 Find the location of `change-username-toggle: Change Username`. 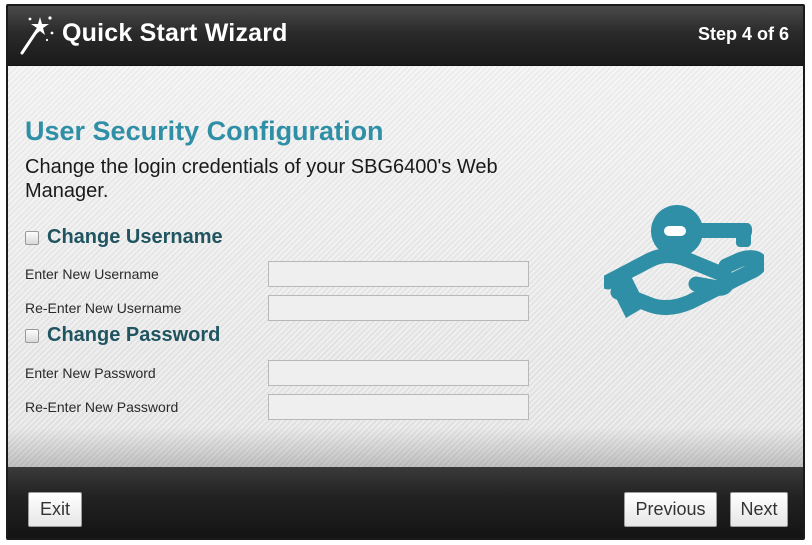

change-username-toggle: Change Username is located at coordinates (124, 237).